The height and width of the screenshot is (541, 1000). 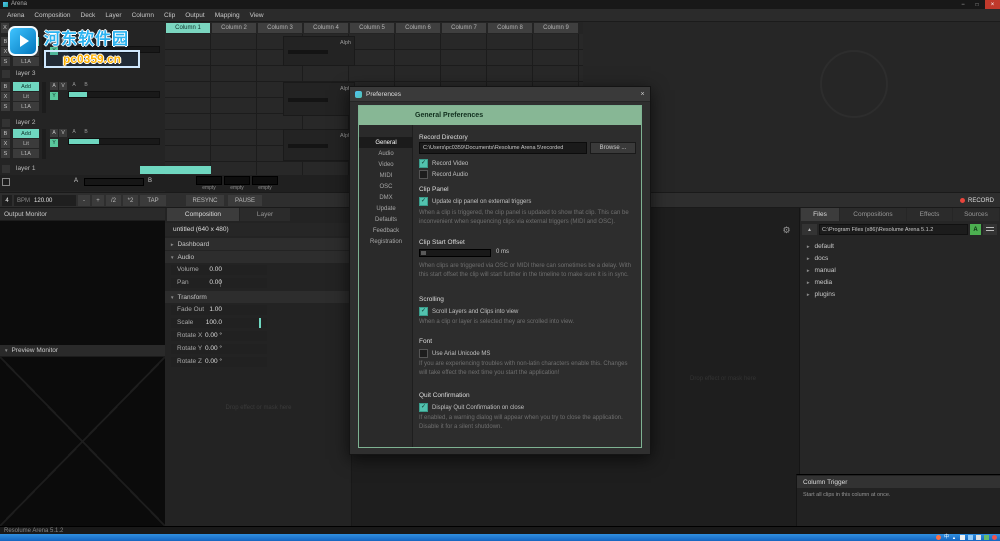 What do you see at coordinates (258, 244) in the screenshot?
I see `group-dashboard: Dashboard` at bounding box center [258, 244].